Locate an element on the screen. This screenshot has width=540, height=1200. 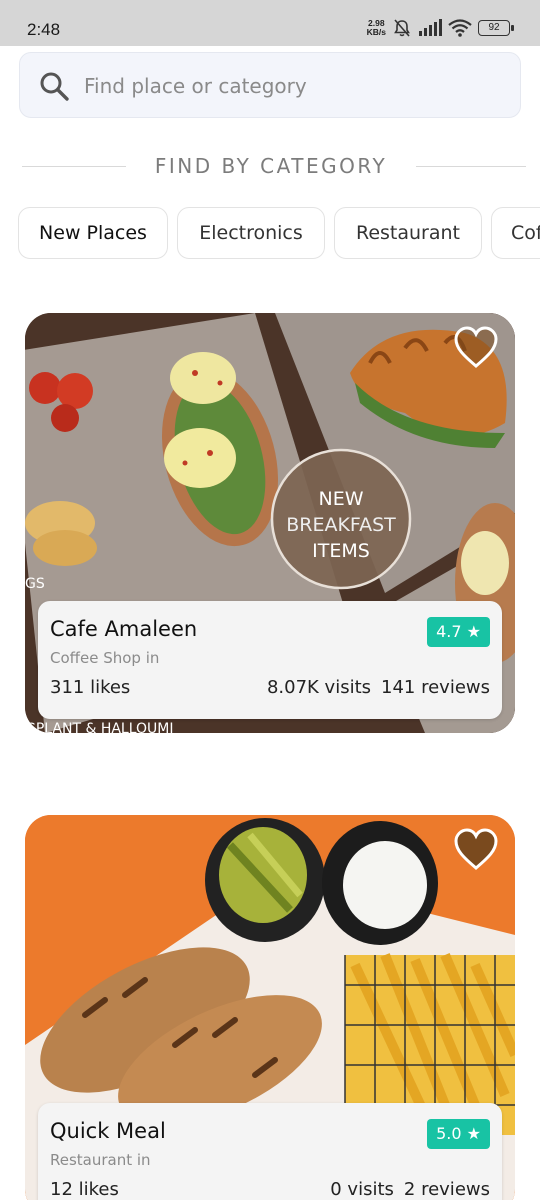
category-section-header: FIND BY CATEGORY is located at coordinates (270, 167).